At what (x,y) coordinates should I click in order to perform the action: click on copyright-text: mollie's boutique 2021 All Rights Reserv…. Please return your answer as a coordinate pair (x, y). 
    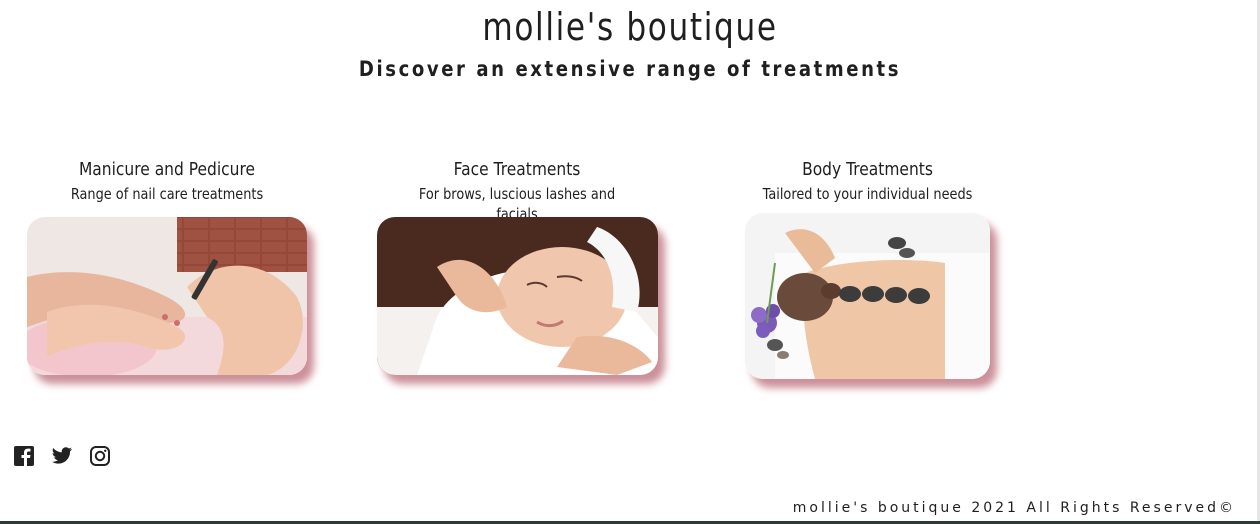
    Looking at the image, I should click on (1005, 508).